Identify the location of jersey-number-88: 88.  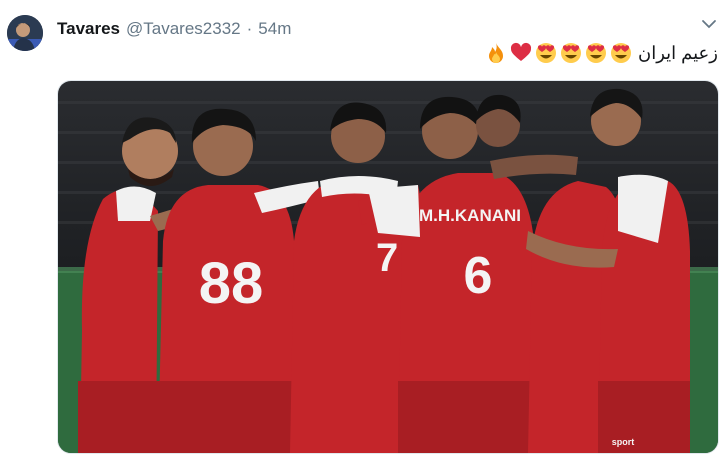
(231, 283).